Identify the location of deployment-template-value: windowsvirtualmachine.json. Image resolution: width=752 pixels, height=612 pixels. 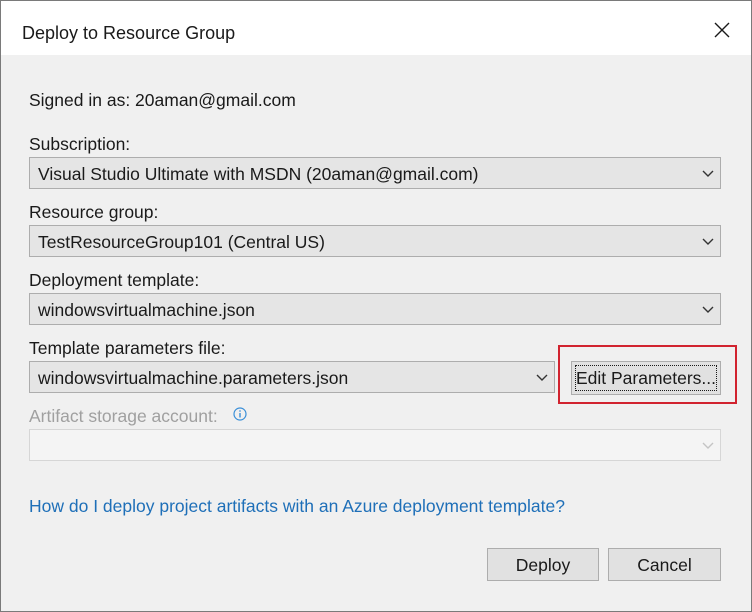
(146, 310).